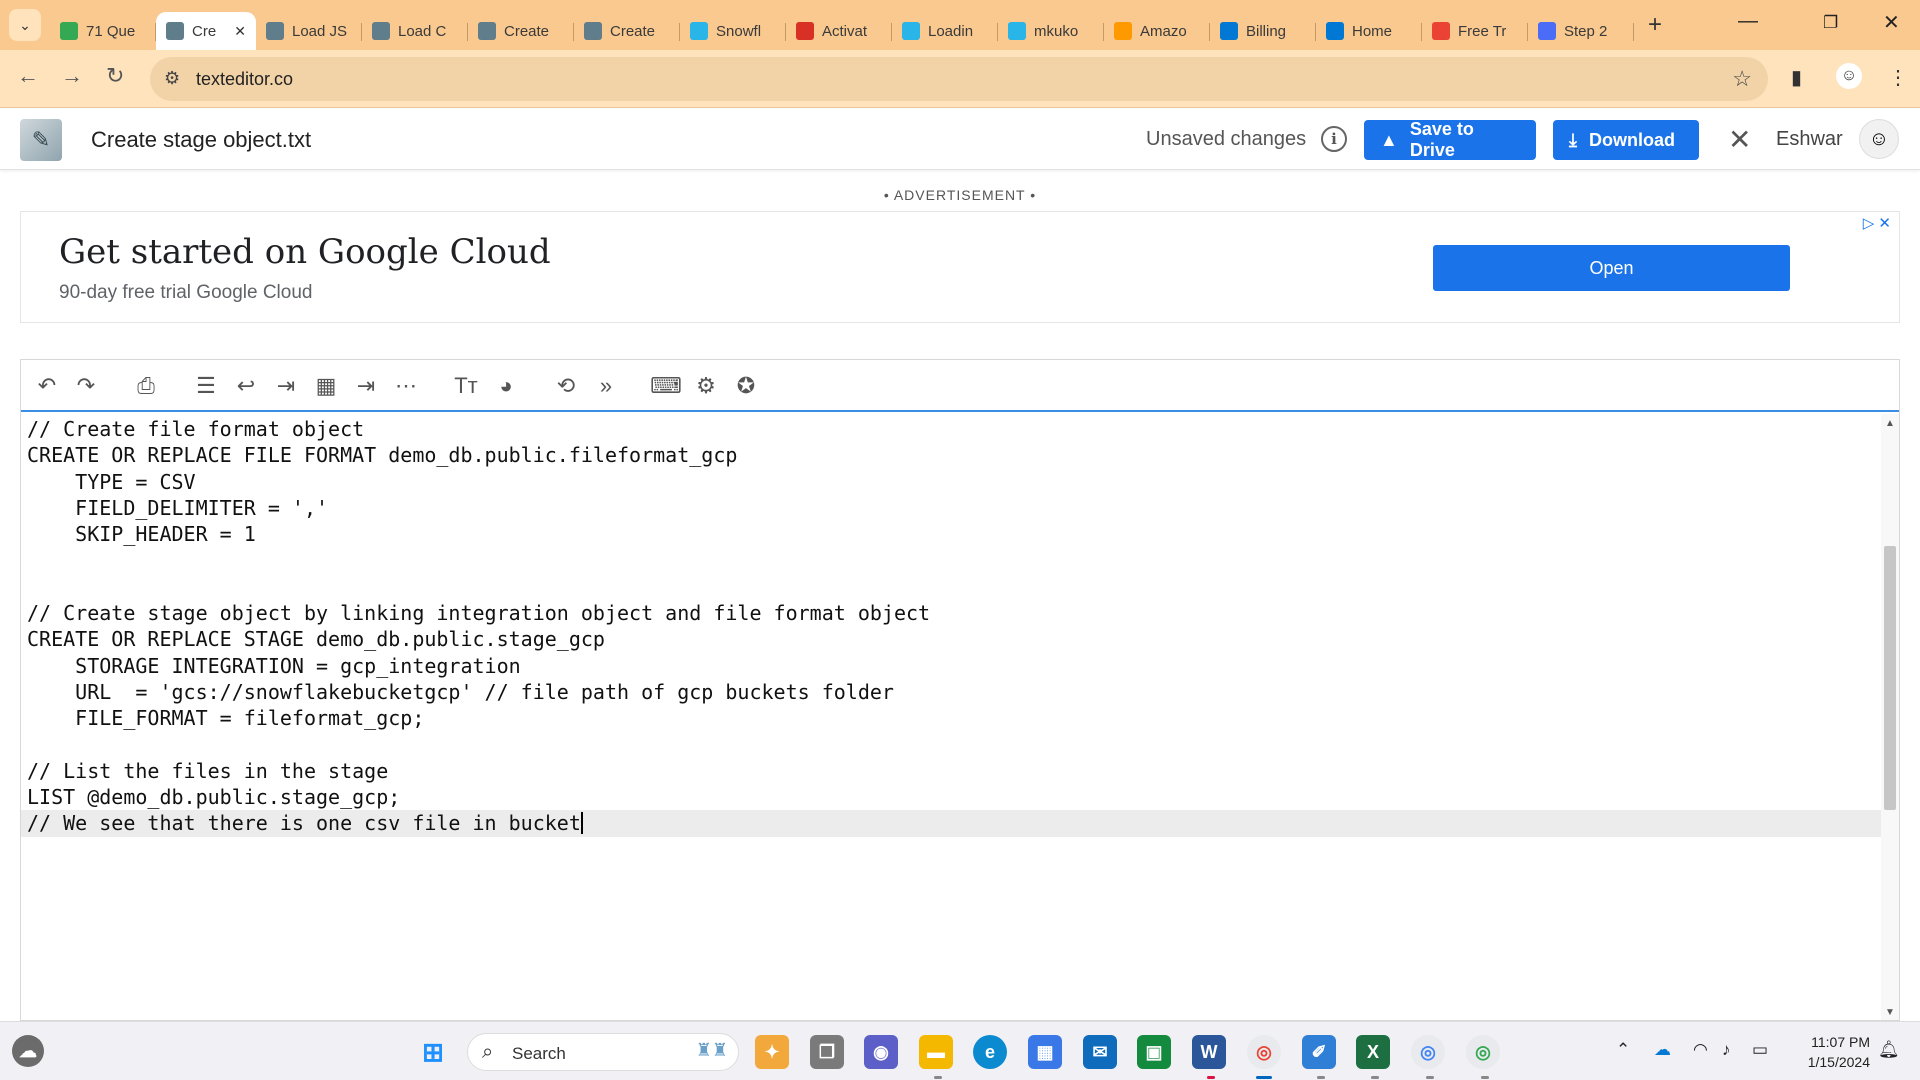 The image size is (1920, 1080). What do you see at coordinates (244, 79) in the screenshot?
I see `url-text: texteditor.co` at bounding box center [244, 79].